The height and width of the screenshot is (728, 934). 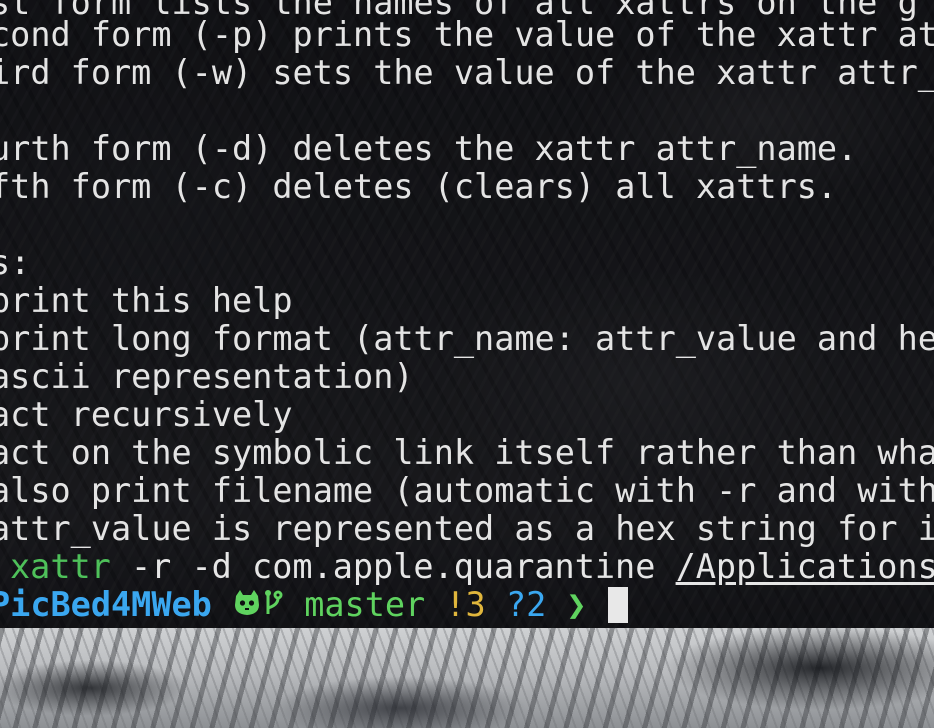 I want to click on prompt-directory: PicBed4MWeb, so click(x=106, y=604).